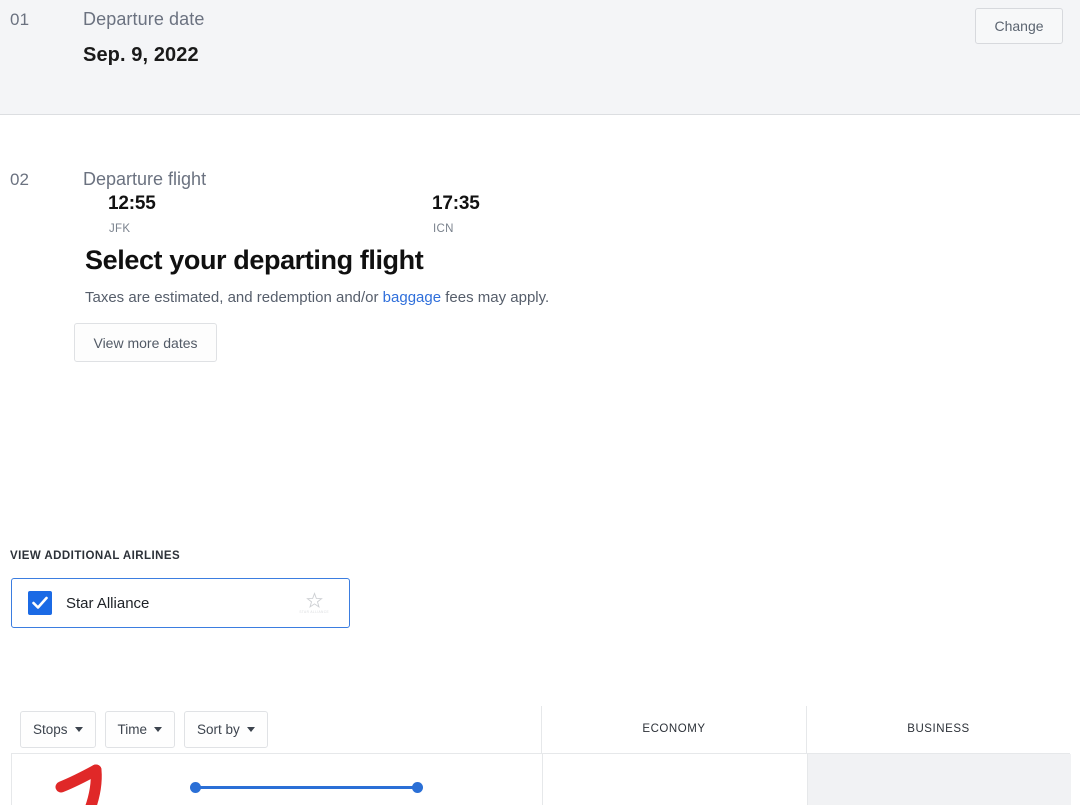  I want to click on star-alliance-checkbox, so click(40, 603).